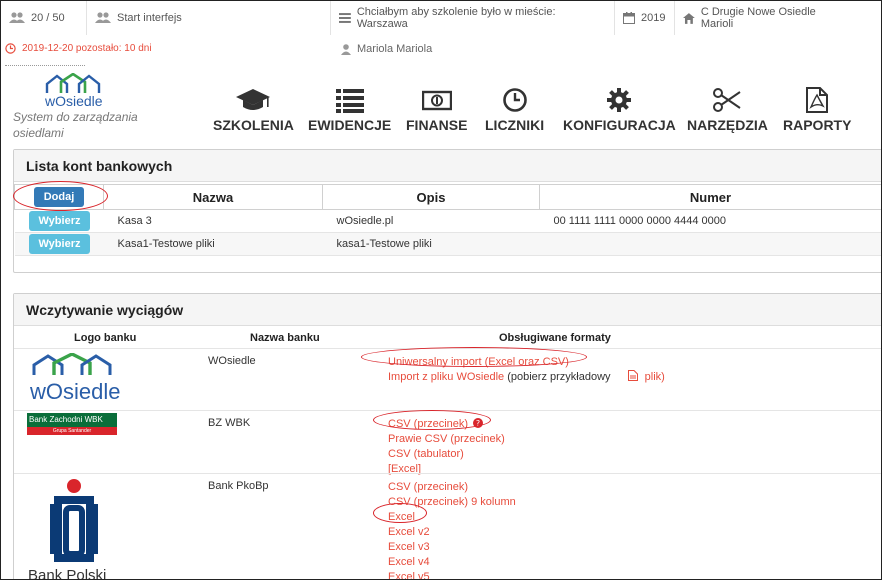  Describe the element at coordinates (17, 17) in the screenshot. I see `users-icon` at that location.